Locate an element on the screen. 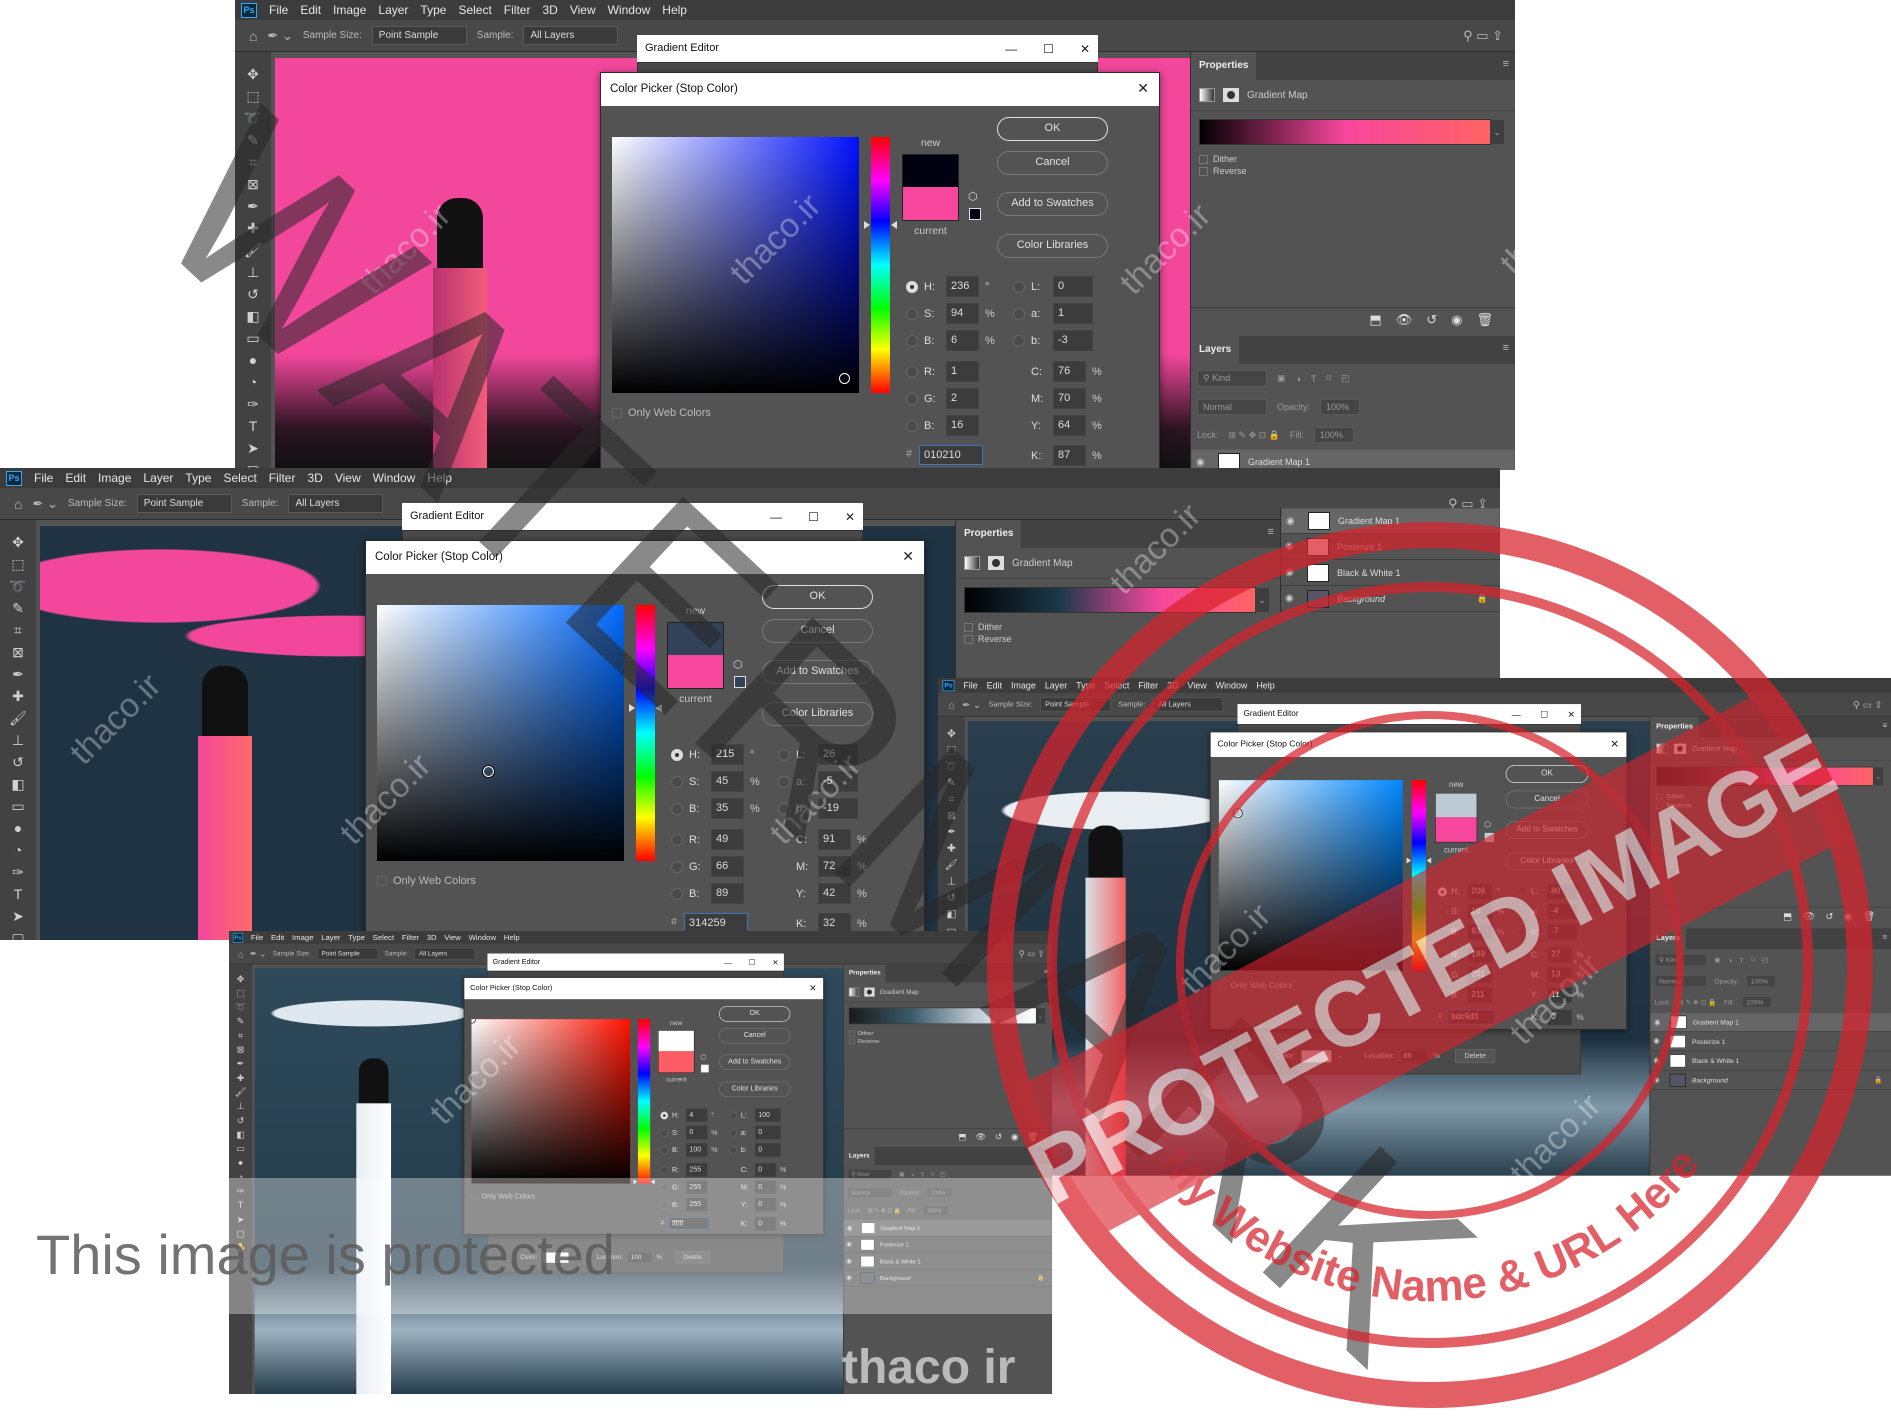 This screenshot has width=1891, height=1421. fill-input: 100% is located at coordinates (1333, 435).